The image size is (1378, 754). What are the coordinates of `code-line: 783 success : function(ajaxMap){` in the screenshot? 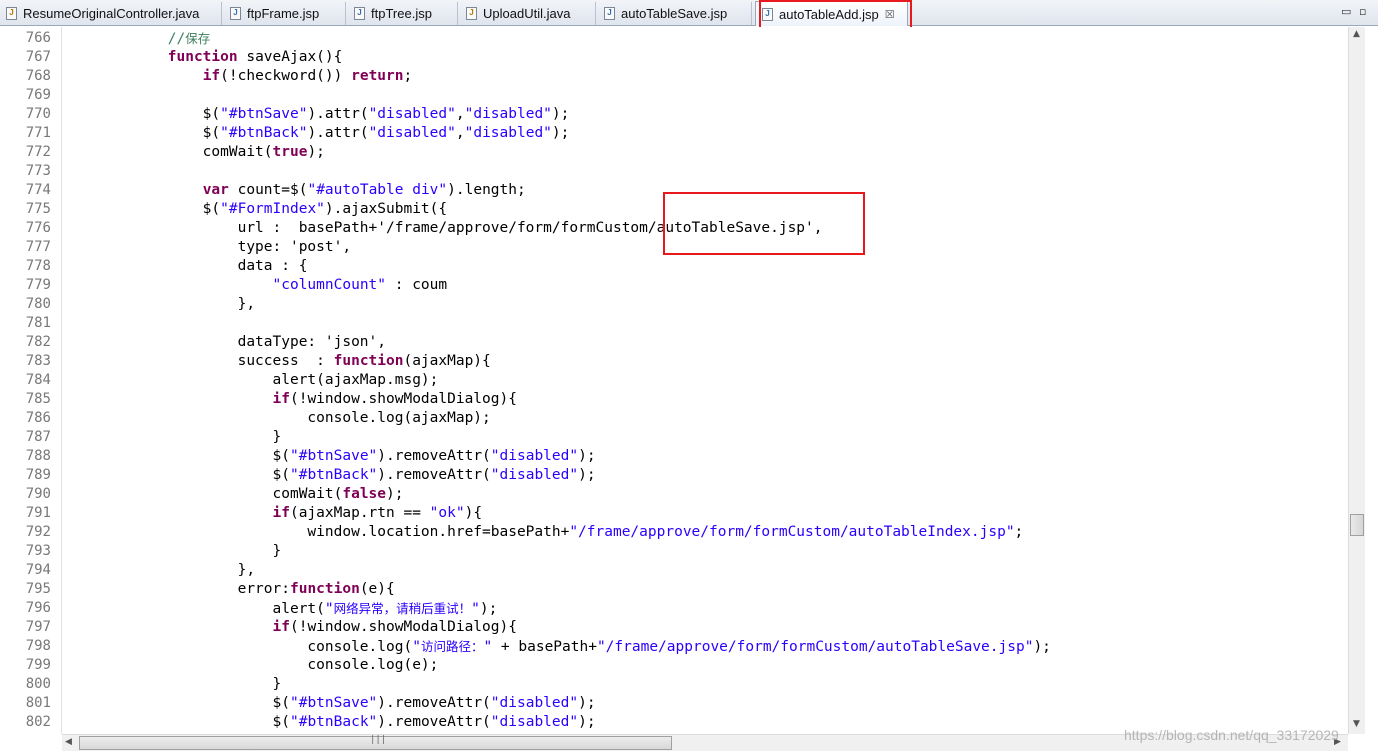 It's located at (674, 361).